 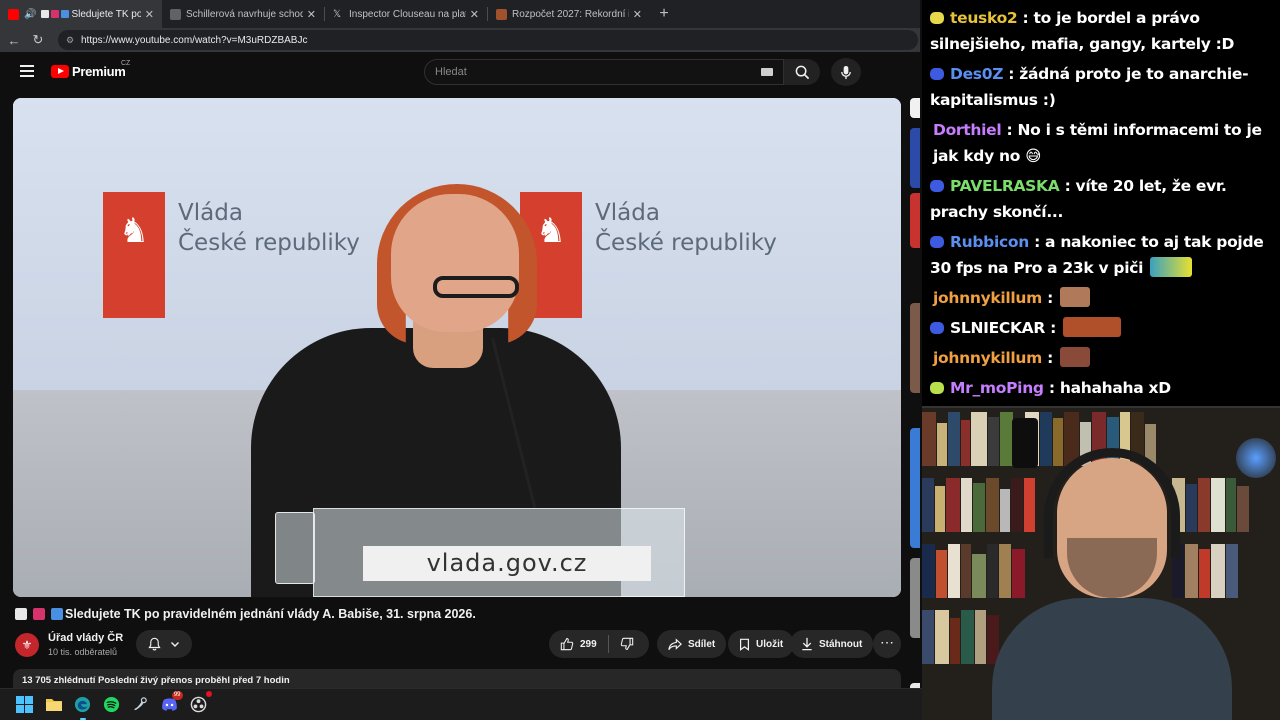 I want to click on share-icon, so click(x=675, y=643).